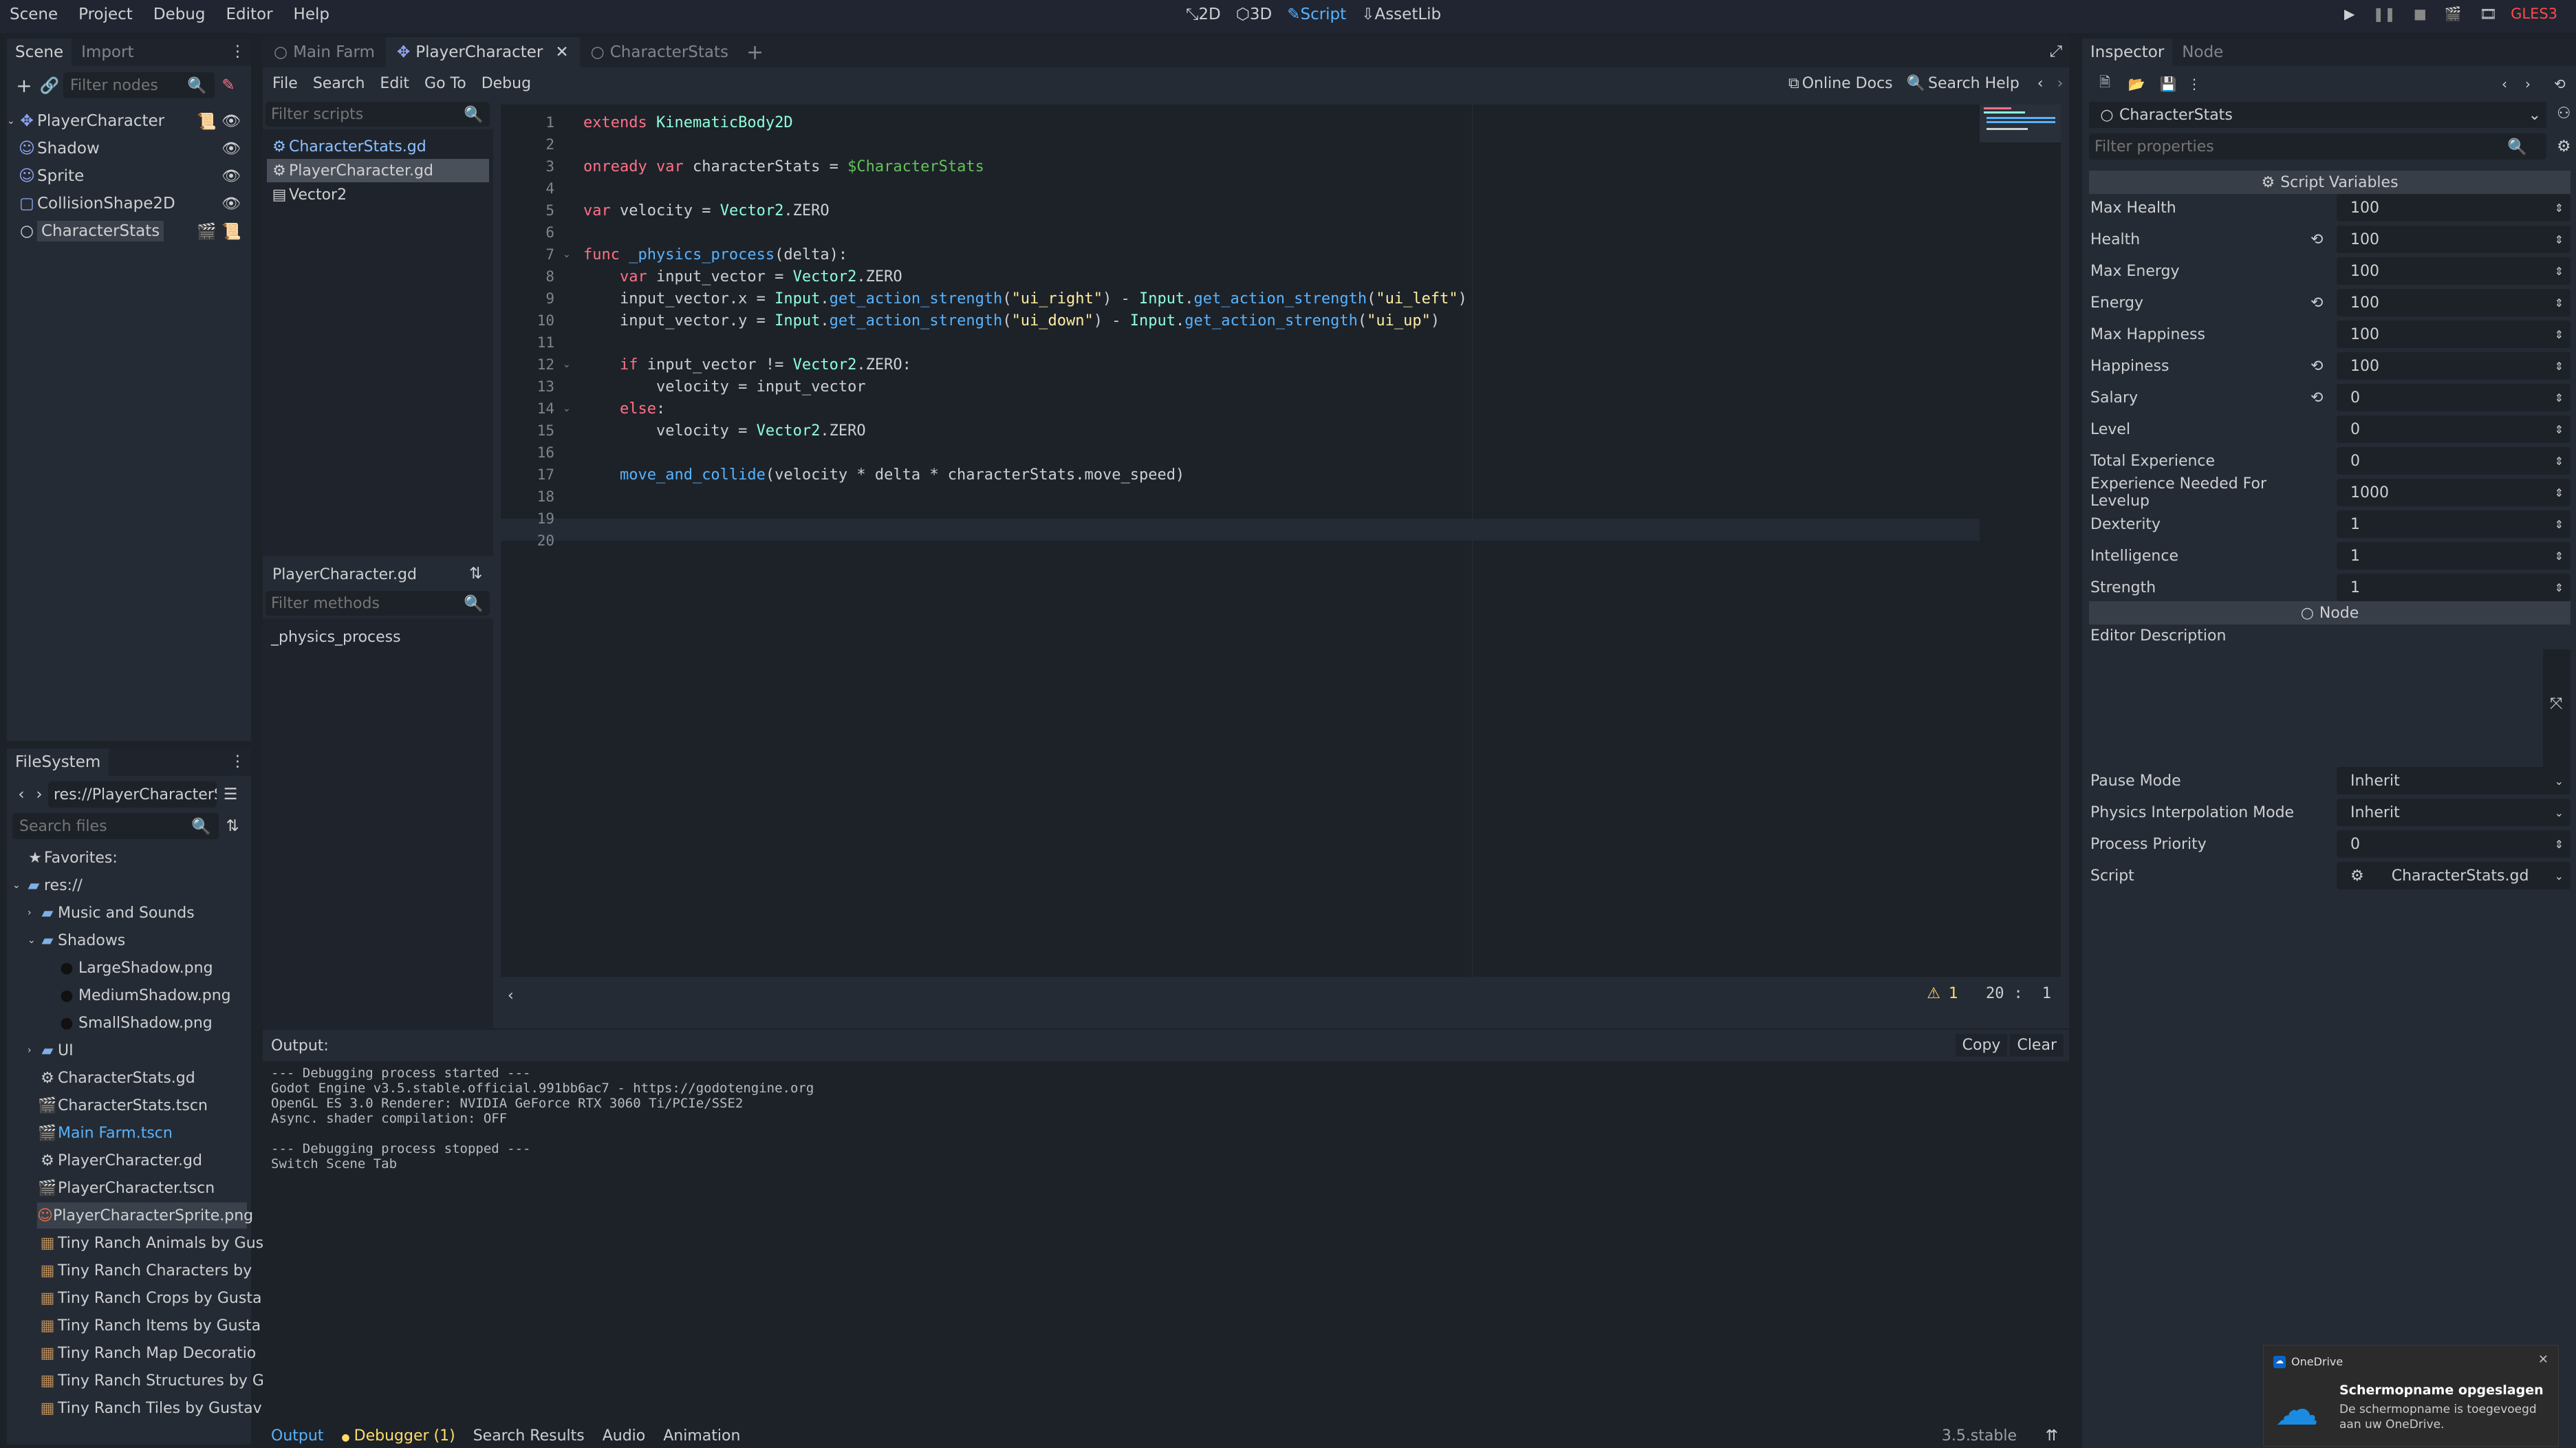 The image size is (2576, 1448). Describe the element at coordinates (2317, 115) in the screenshot. I see `object-selector: ○ CharacterStats ⌄` at that location.